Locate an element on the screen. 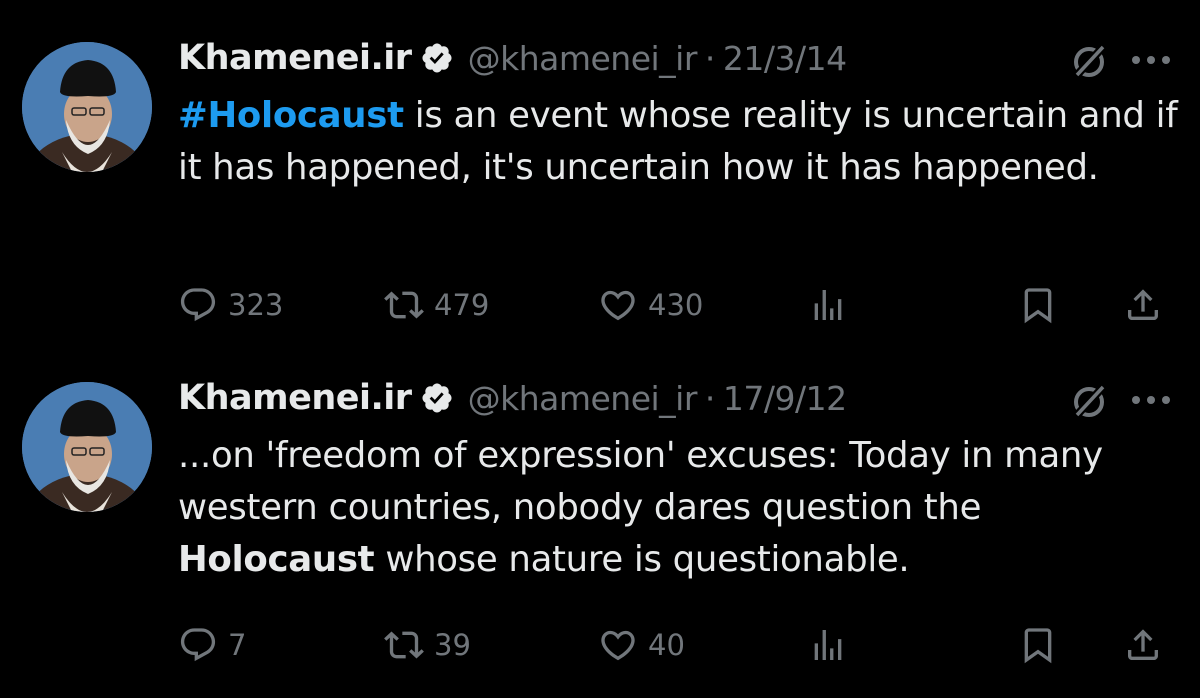  tweet-header: Khamenei.ir @khamenei_ir · 17/9/12 is located at coordinates (512, 398).